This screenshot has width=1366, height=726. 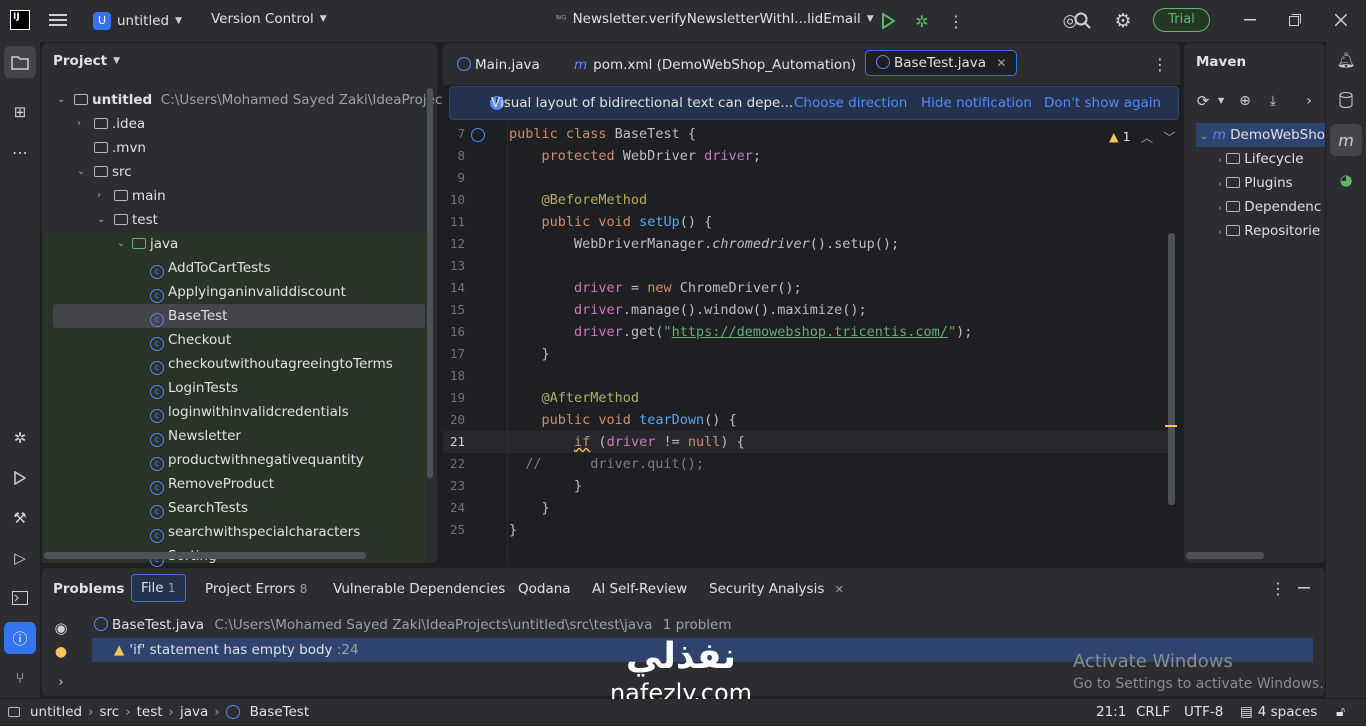 What do you see at coordinates (1250, 20) in the screenshot?
I see `minimize-icon` at bounding box center [1250, 20].